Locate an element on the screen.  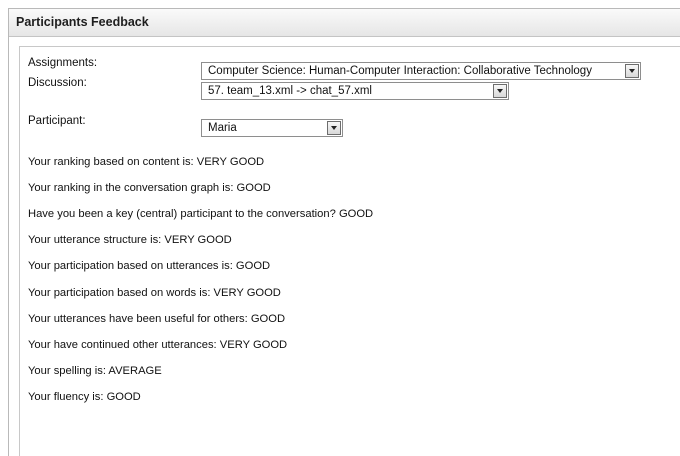
feedback-line: Your fluency is: GOOD is located at coordinates (84, 397).